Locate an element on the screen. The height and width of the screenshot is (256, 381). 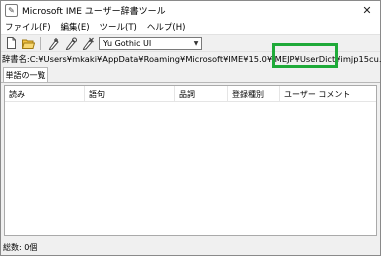
toolbar-separator is located at coordinates (40, 43).